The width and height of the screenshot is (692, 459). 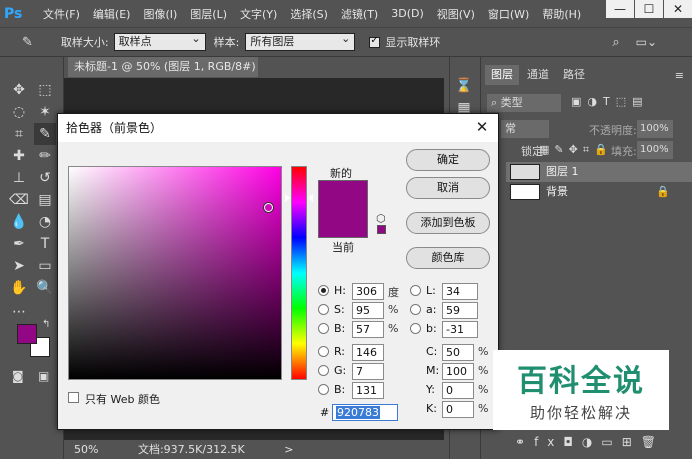 What do you see at coordinates (458, 371) in the screenshot?
I see `magenta-field: 100` at bounding box center [458, 371].